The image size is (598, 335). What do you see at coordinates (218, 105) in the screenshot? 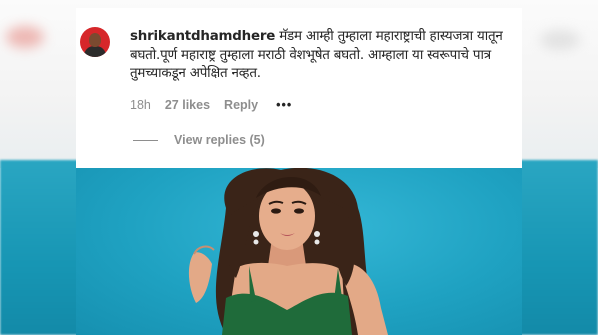
I see `comment-meta: 18h 27 likes Reply •••` at bounding box center [218, 105].